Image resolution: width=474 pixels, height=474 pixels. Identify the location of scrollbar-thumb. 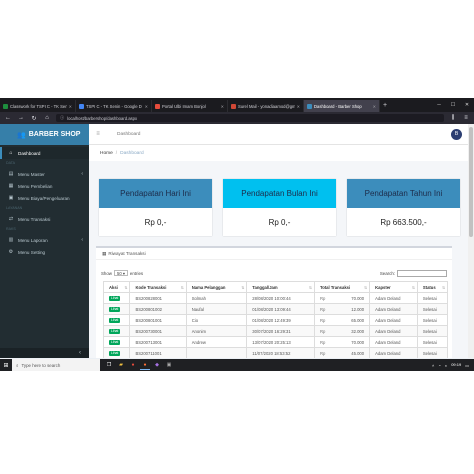
(471, 182).